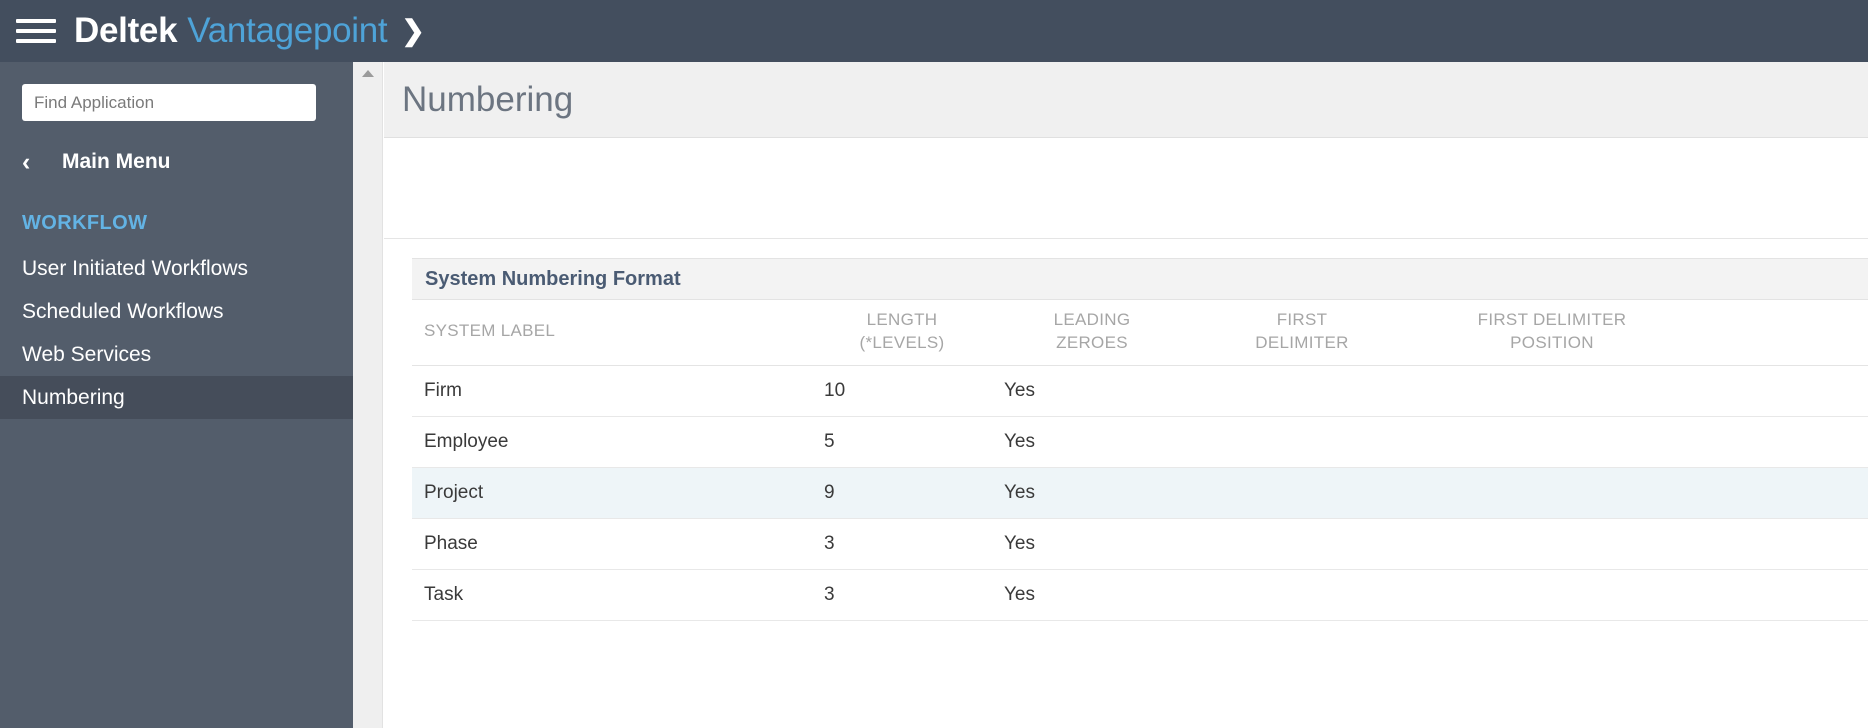  Describe the element at coordinates (1552, 342) in the screenshot. I see `column-header-line2: POSITION` at that location.